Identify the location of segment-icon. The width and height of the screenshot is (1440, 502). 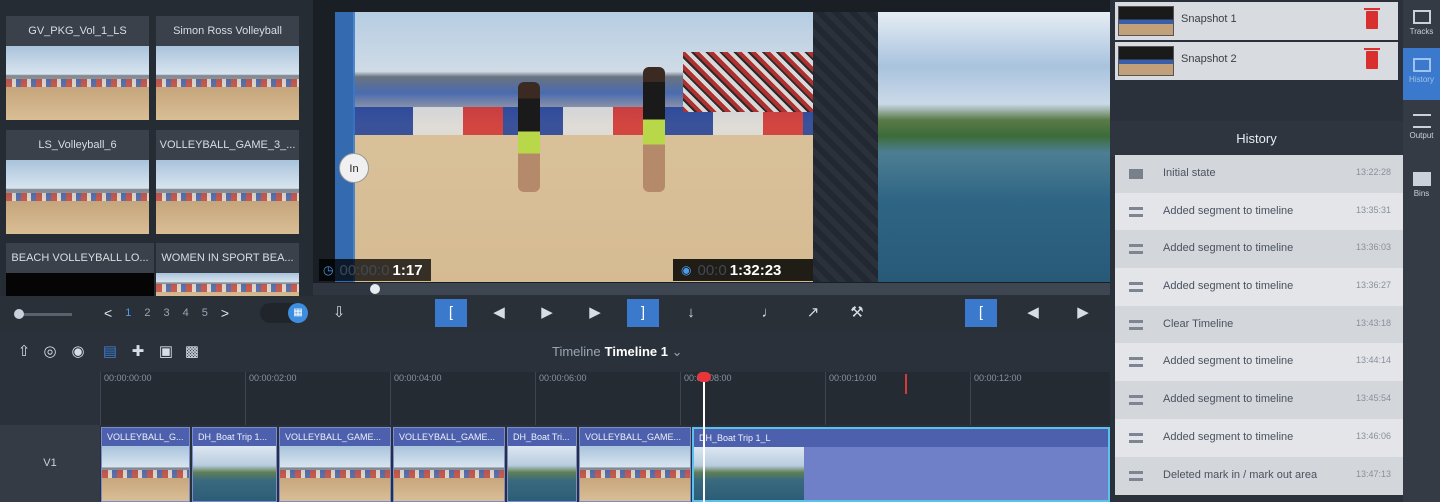
(1136, 249).